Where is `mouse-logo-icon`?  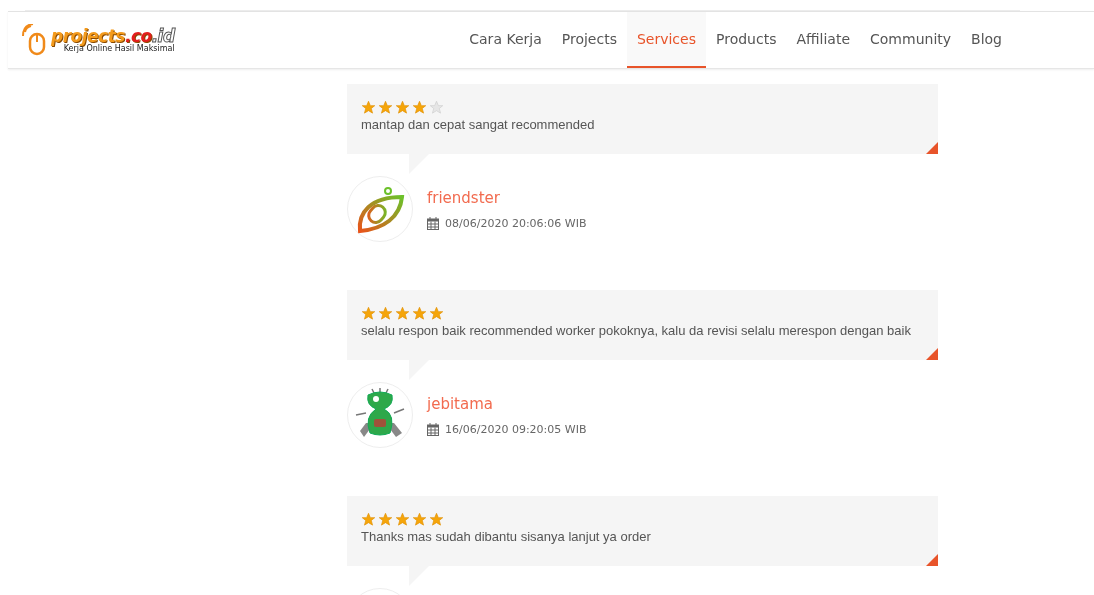 mouse-logo-icon is located at coordinates (35, 40).